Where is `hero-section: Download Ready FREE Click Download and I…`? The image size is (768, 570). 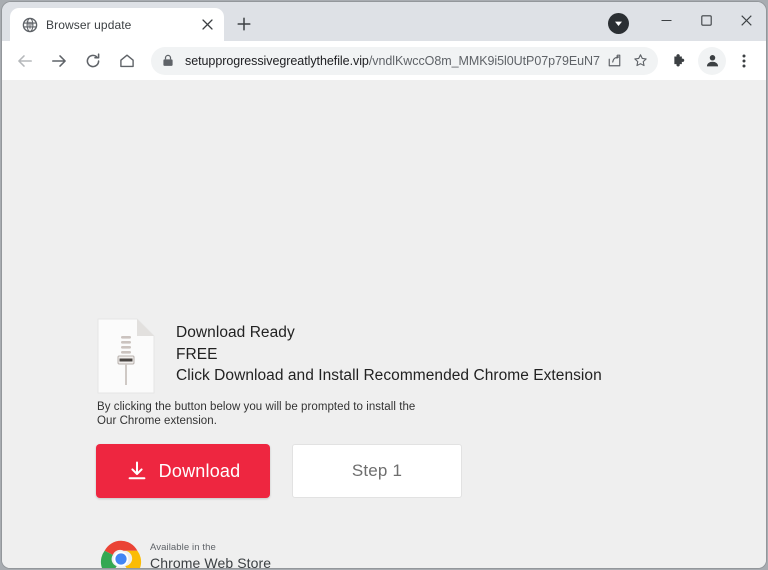 hero-section: Download Ready FREE Click Download and I… is located at coordinates (349, 356).